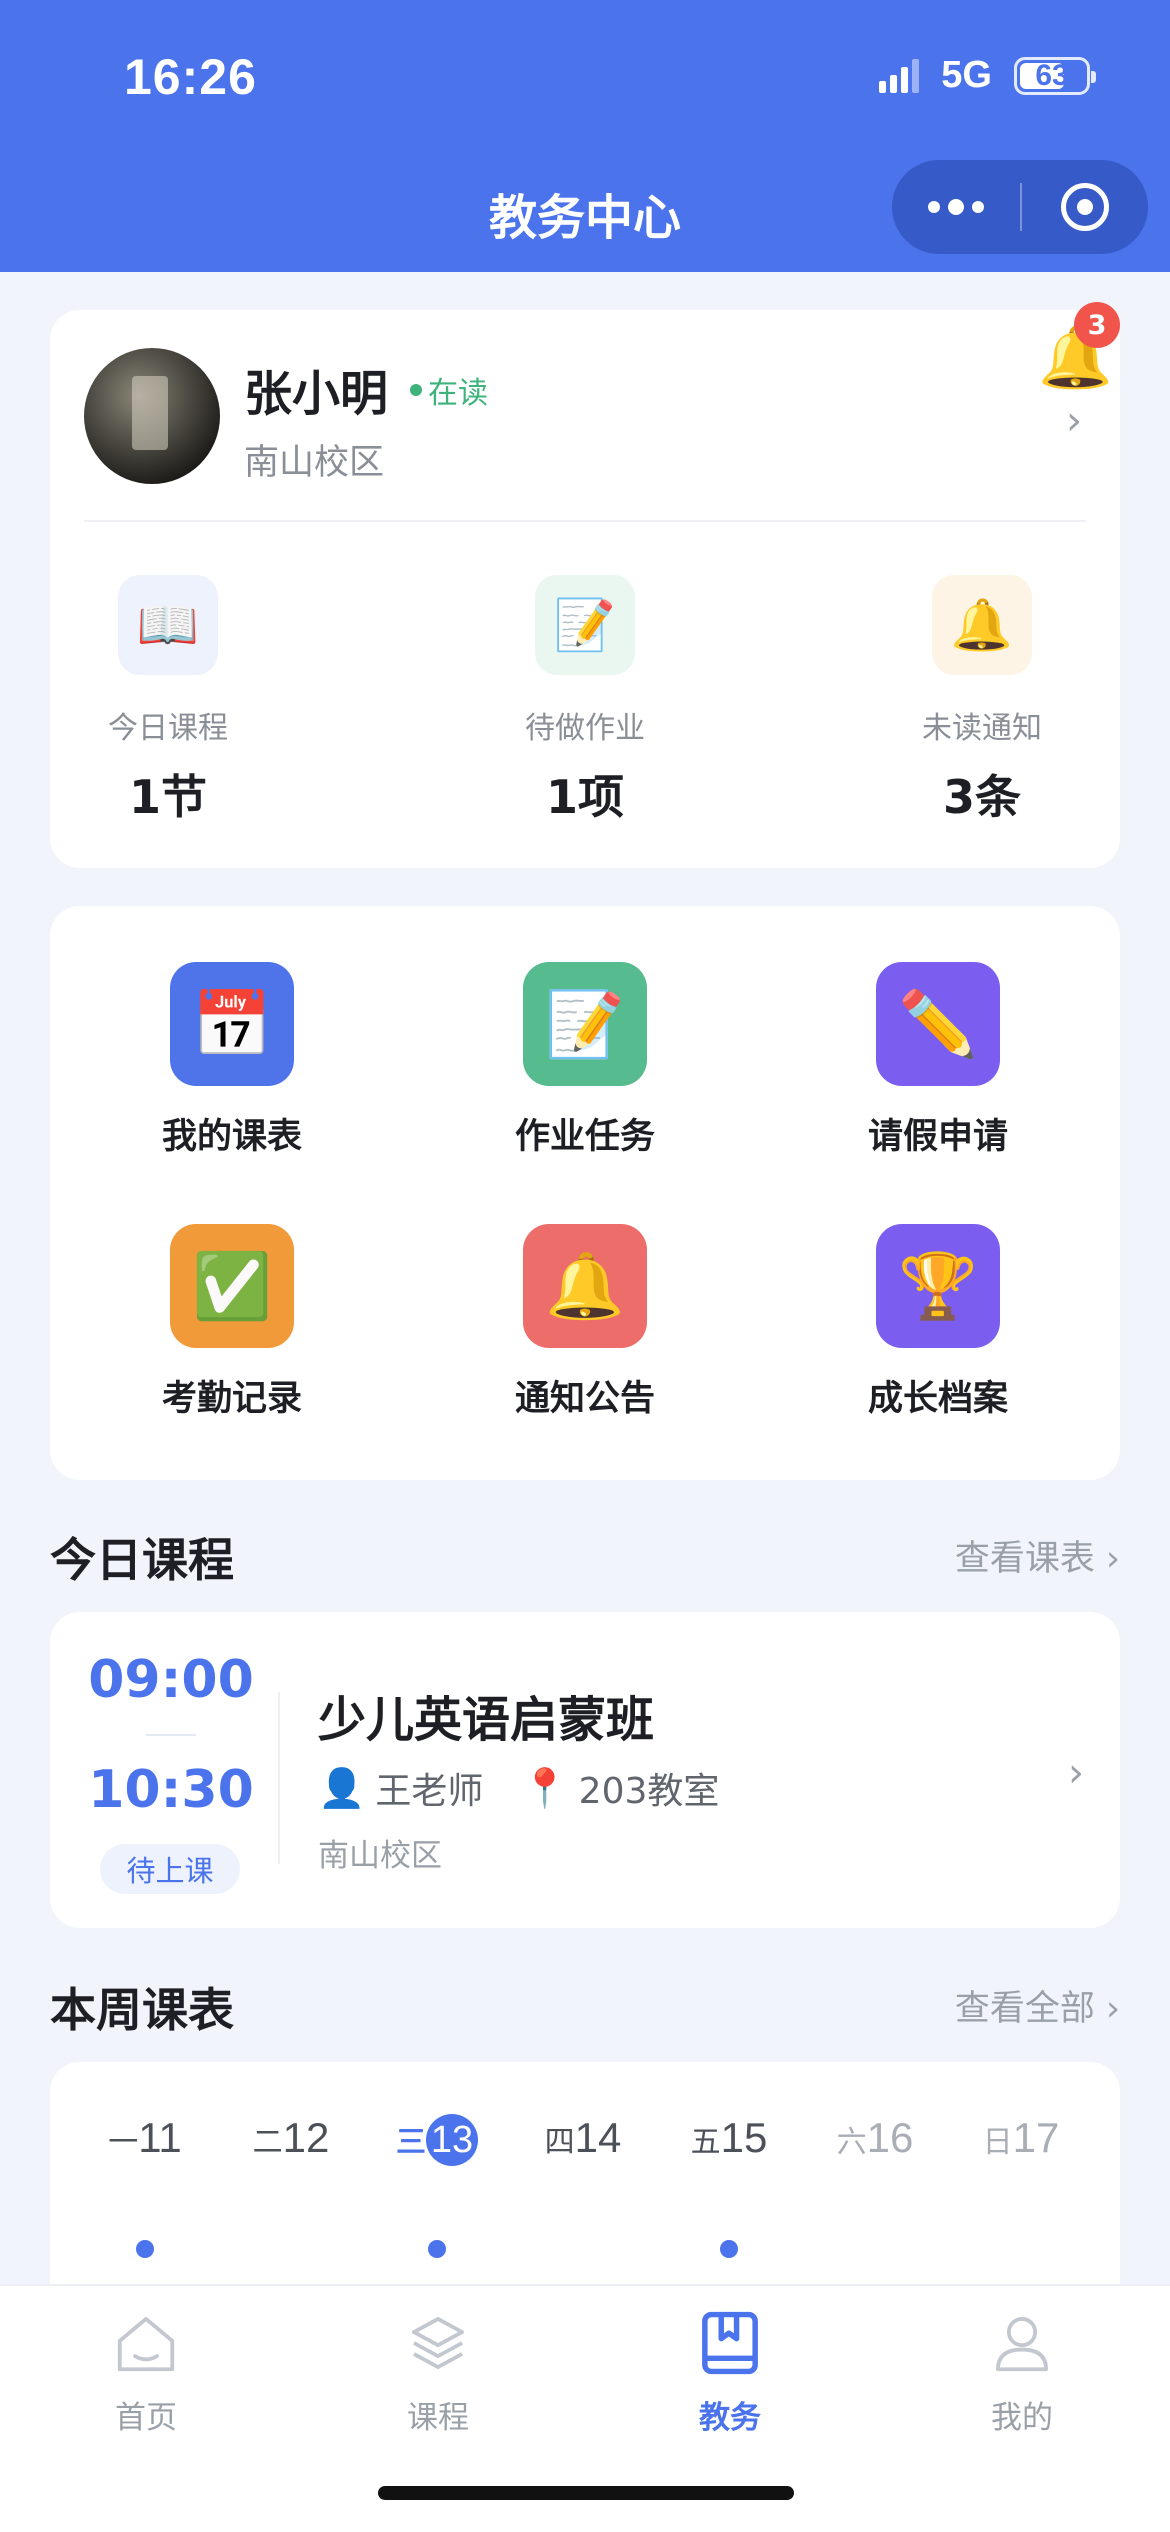 The image size is (1170, 2532). I want to click on course-campus: 南山校区, so click(380, 1856).